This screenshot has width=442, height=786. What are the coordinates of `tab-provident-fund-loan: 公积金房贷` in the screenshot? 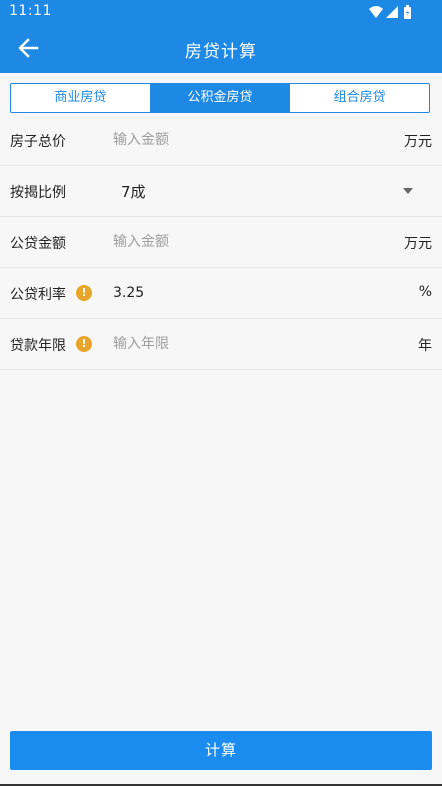 It's located at (220, 98).